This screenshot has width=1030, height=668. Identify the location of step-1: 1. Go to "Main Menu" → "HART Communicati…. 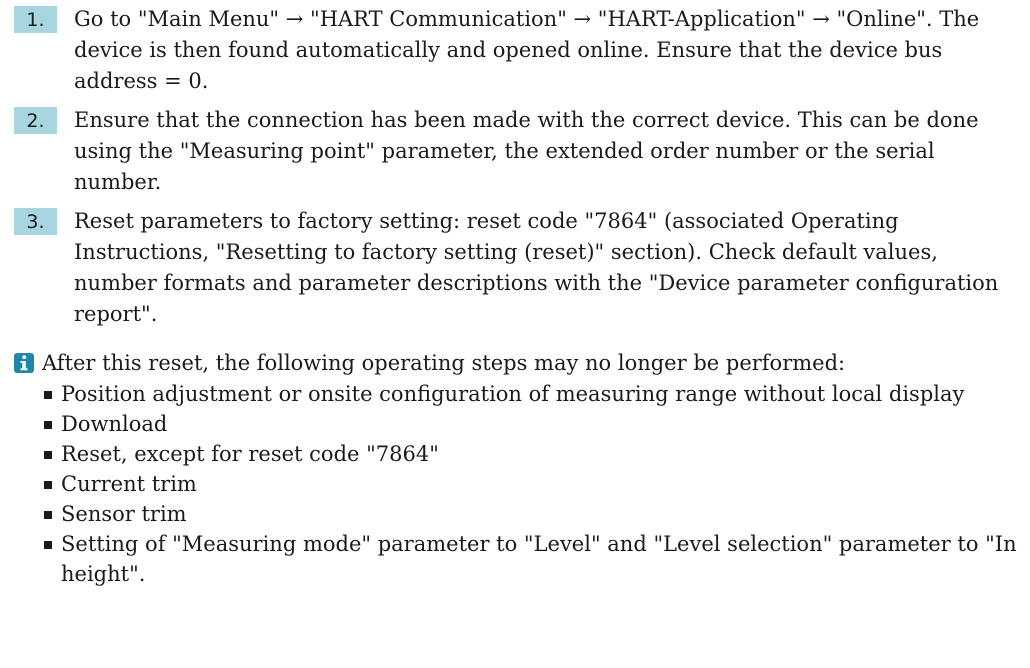
(515, 50).